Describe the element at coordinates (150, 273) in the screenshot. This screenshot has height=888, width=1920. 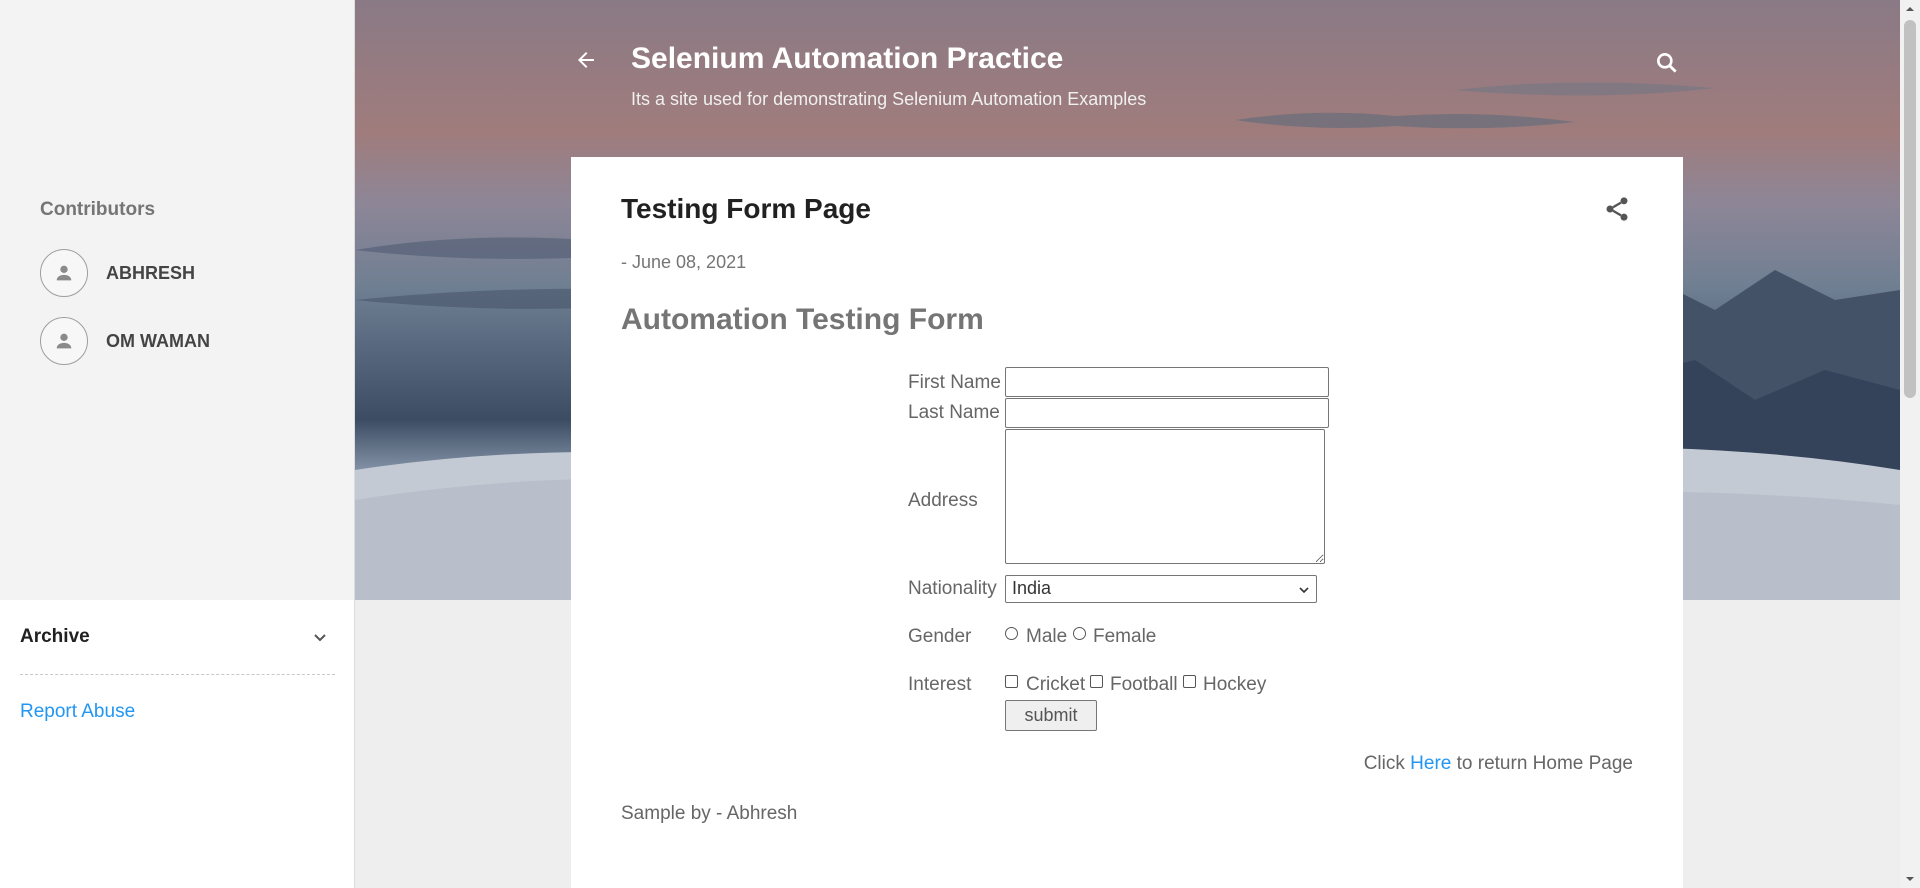
I see `contributor-name: ABHRESH` at that location.